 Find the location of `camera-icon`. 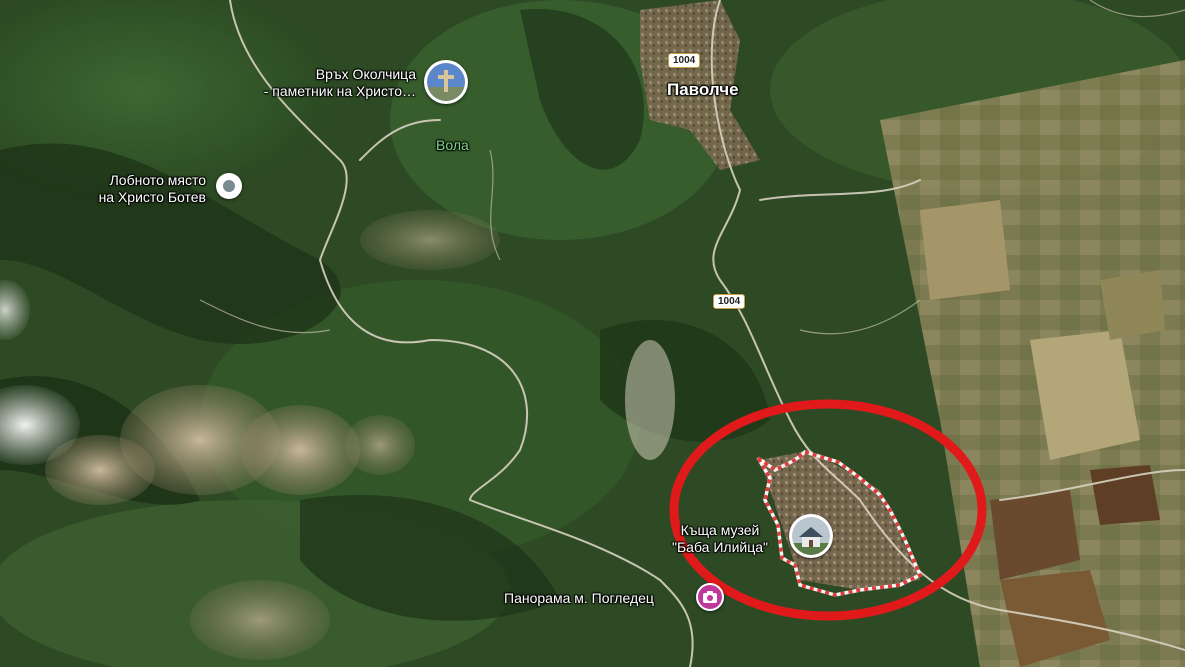

camera-icon is located at coordinates (710, 597).